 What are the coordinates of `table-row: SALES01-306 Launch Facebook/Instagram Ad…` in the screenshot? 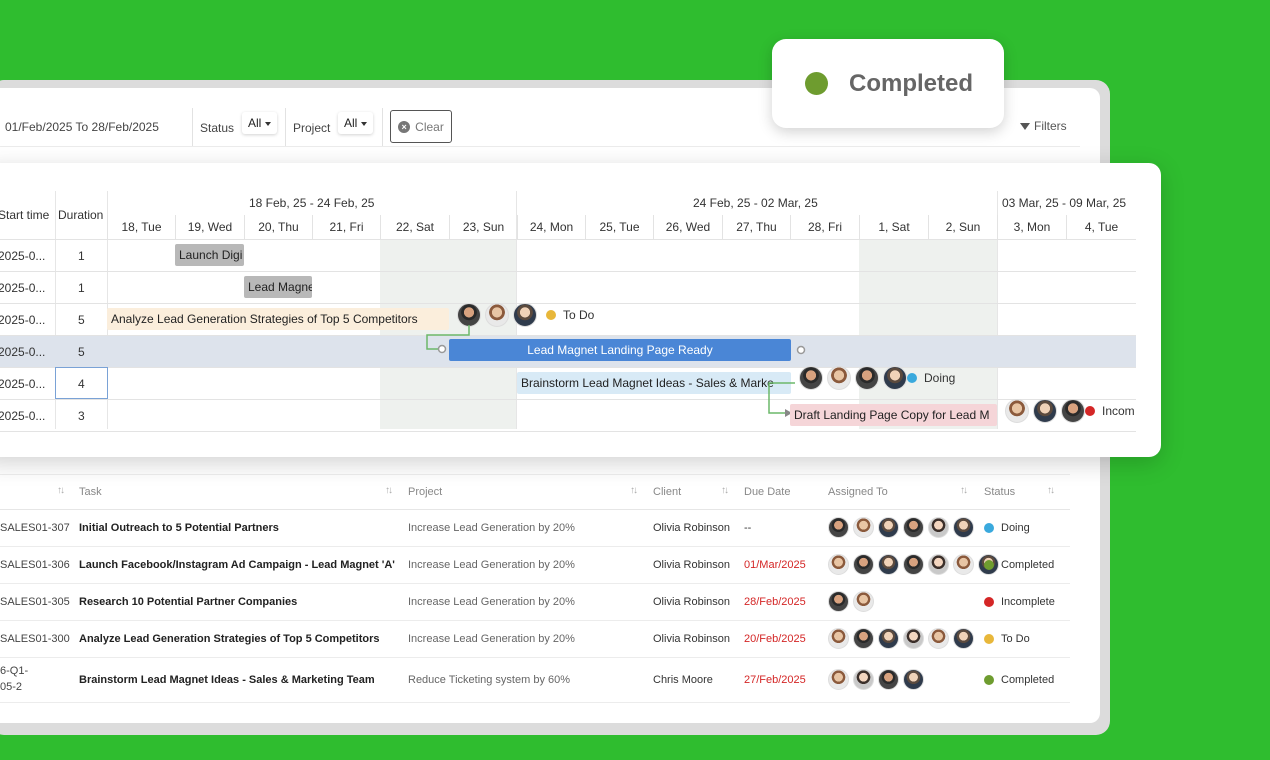 It's located at (535, 565).